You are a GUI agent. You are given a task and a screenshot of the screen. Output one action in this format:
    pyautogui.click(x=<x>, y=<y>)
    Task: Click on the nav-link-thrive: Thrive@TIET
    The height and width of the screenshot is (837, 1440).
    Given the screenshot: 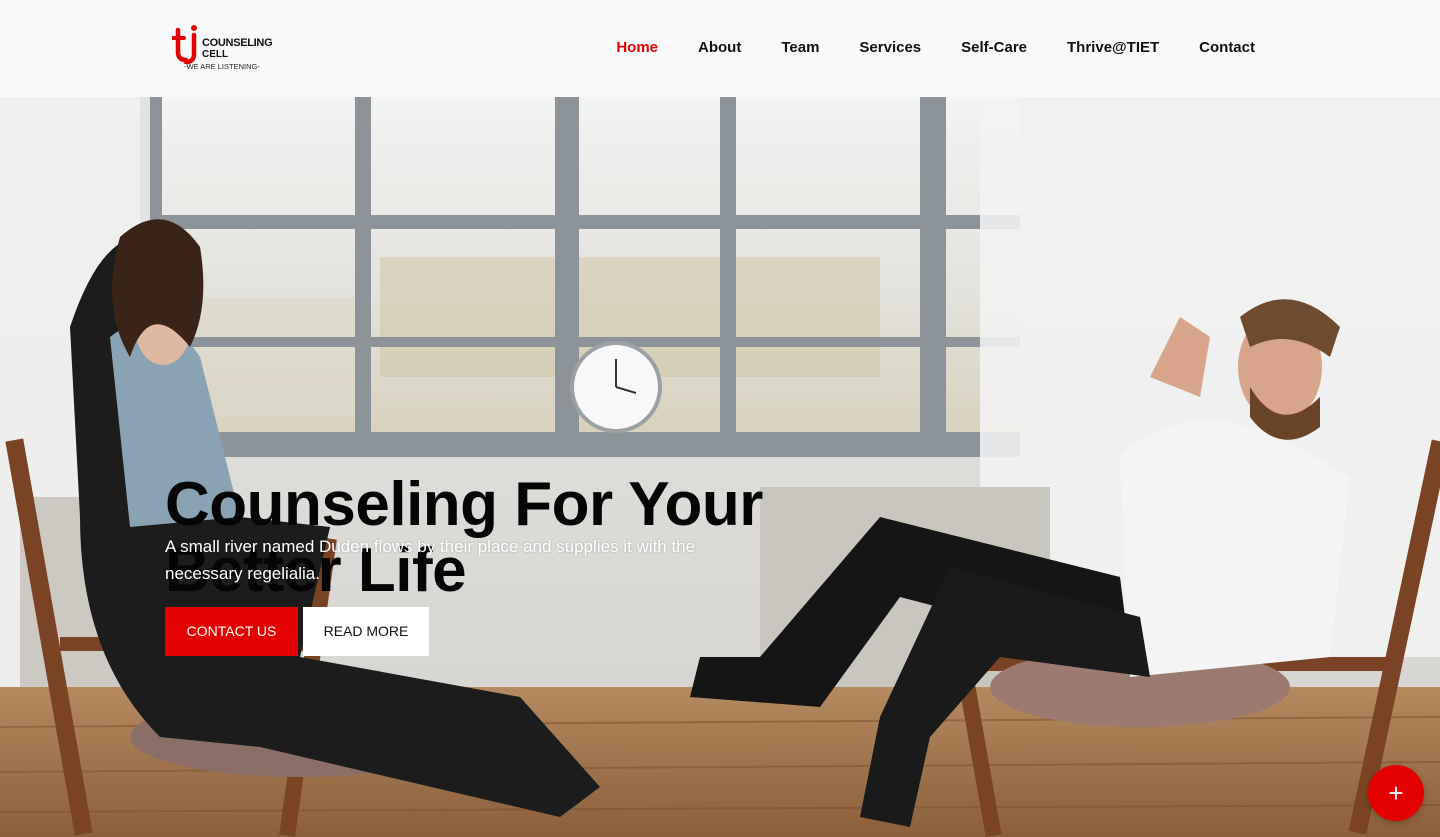 What is the action you would take?
    pyautogui.click(x=1113, y=47)
    